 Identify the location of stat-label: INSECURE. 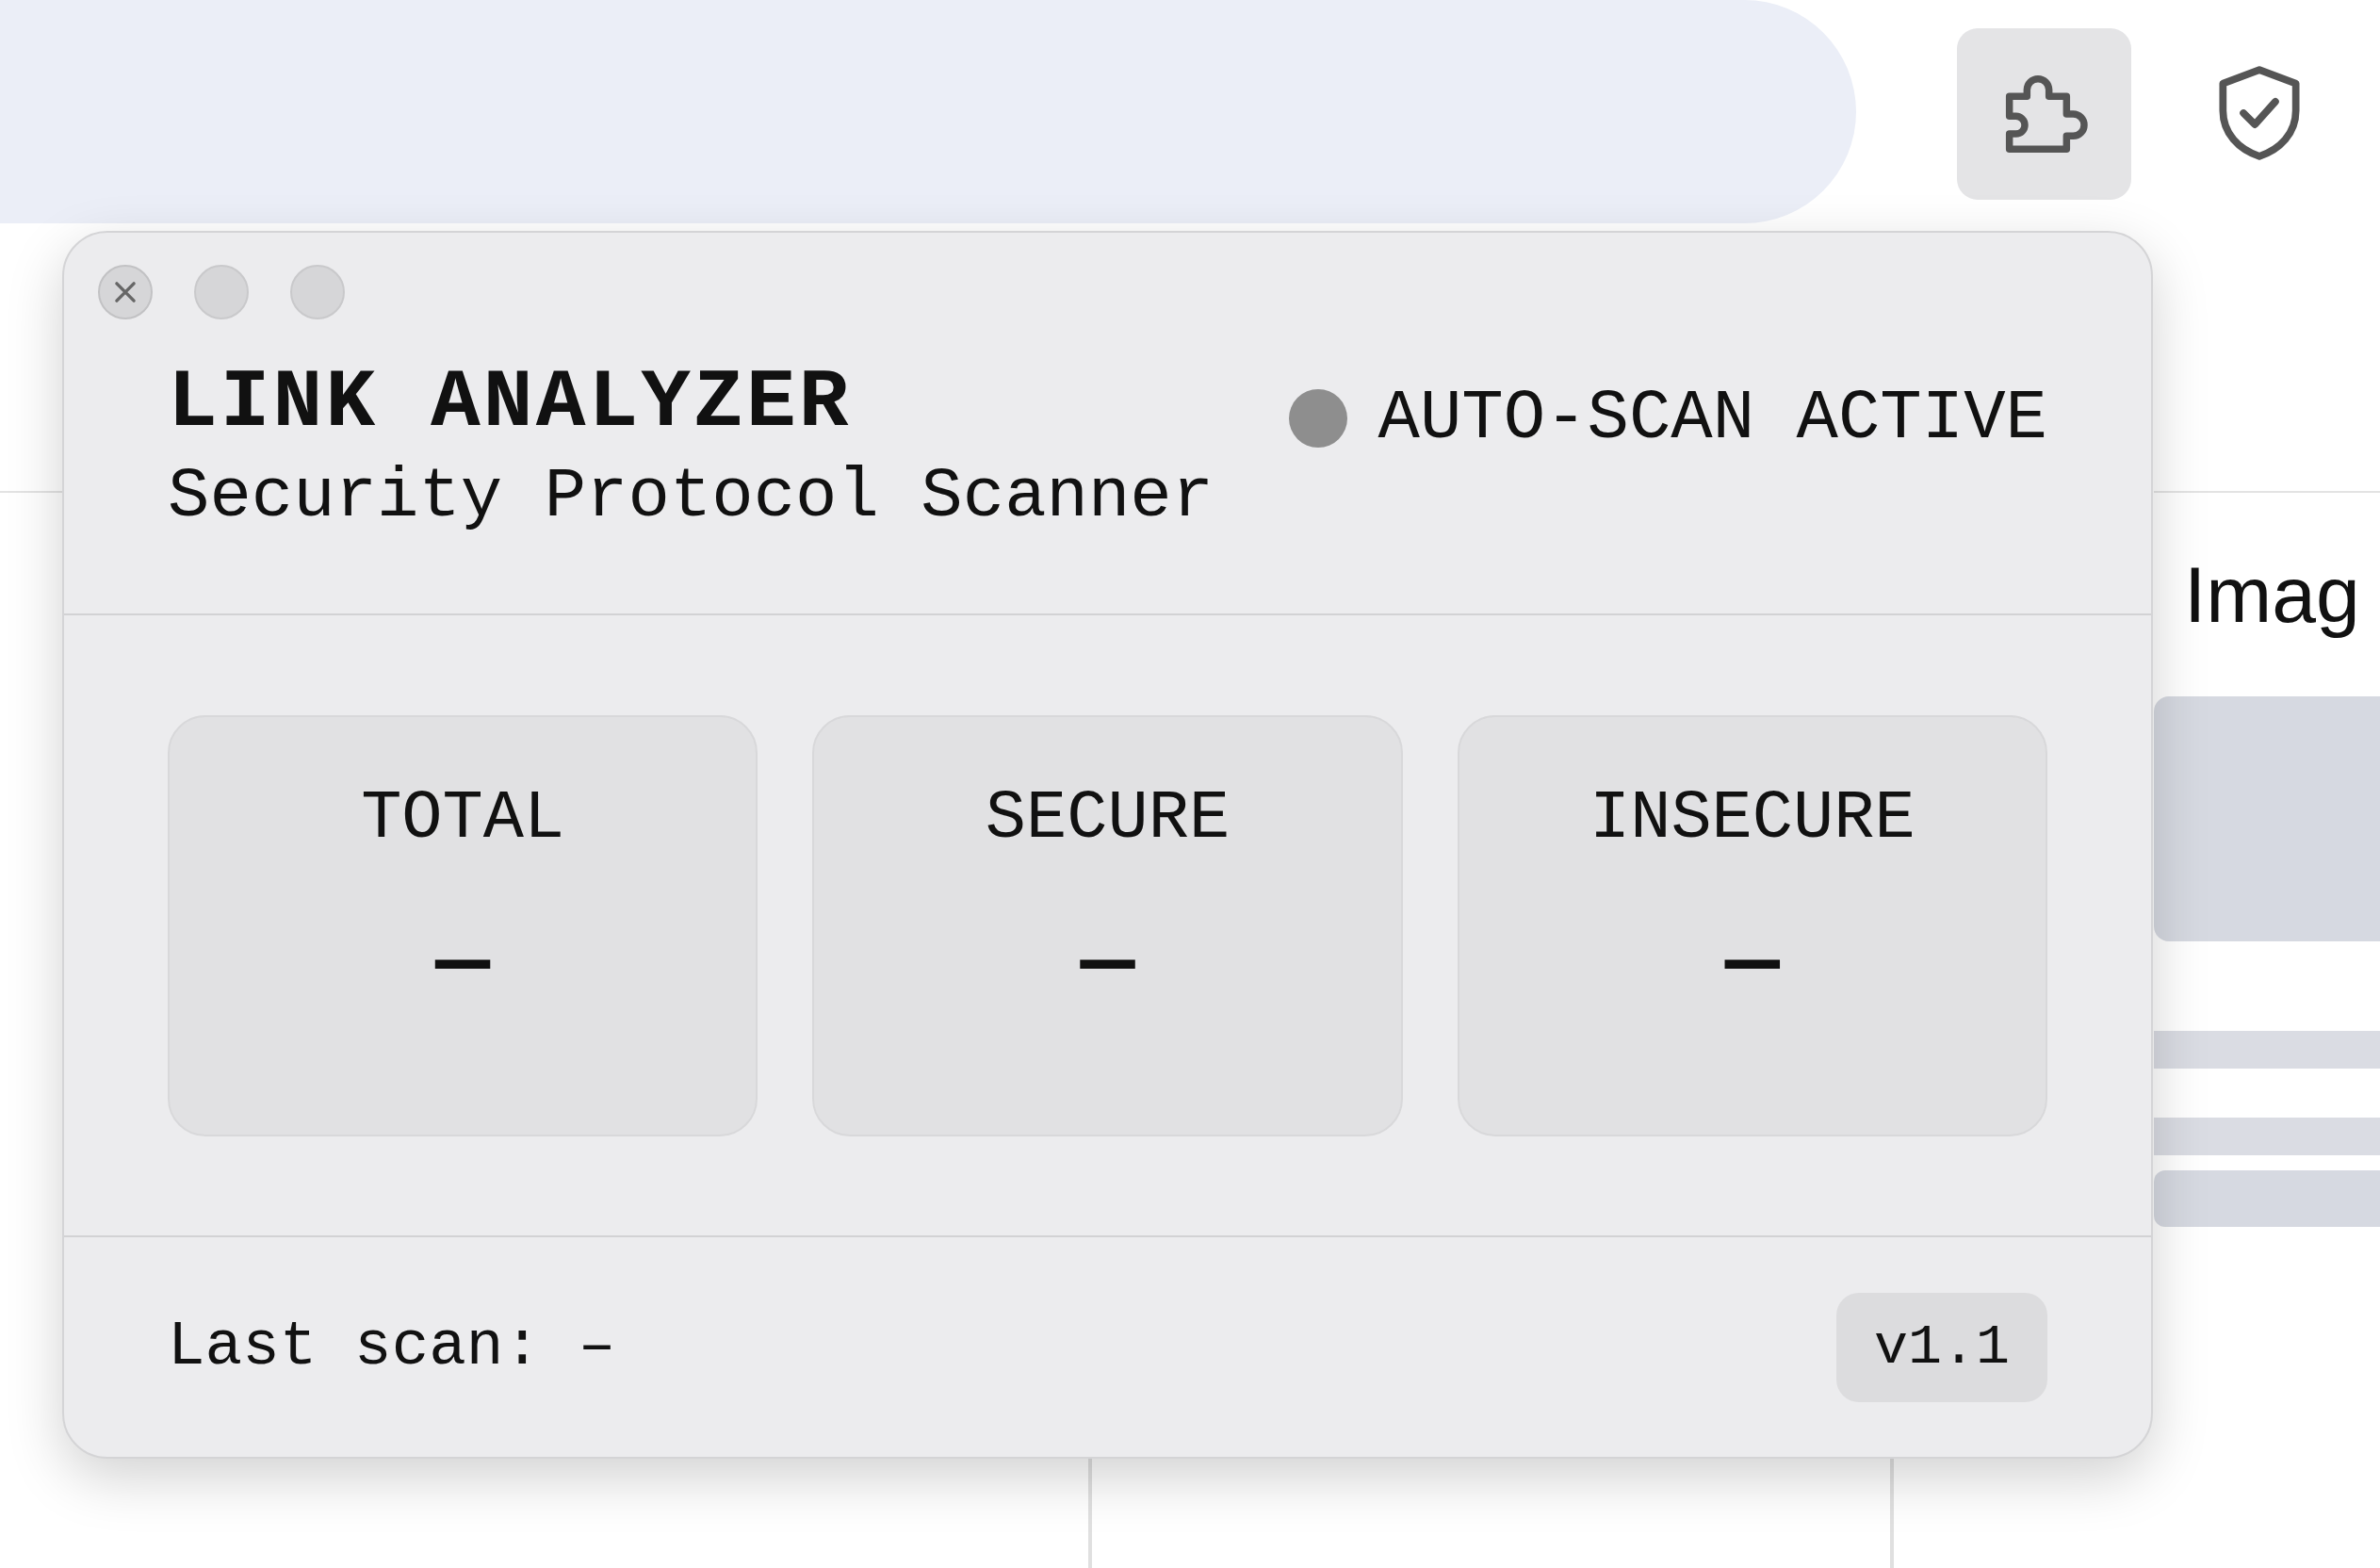
(1752, 819).